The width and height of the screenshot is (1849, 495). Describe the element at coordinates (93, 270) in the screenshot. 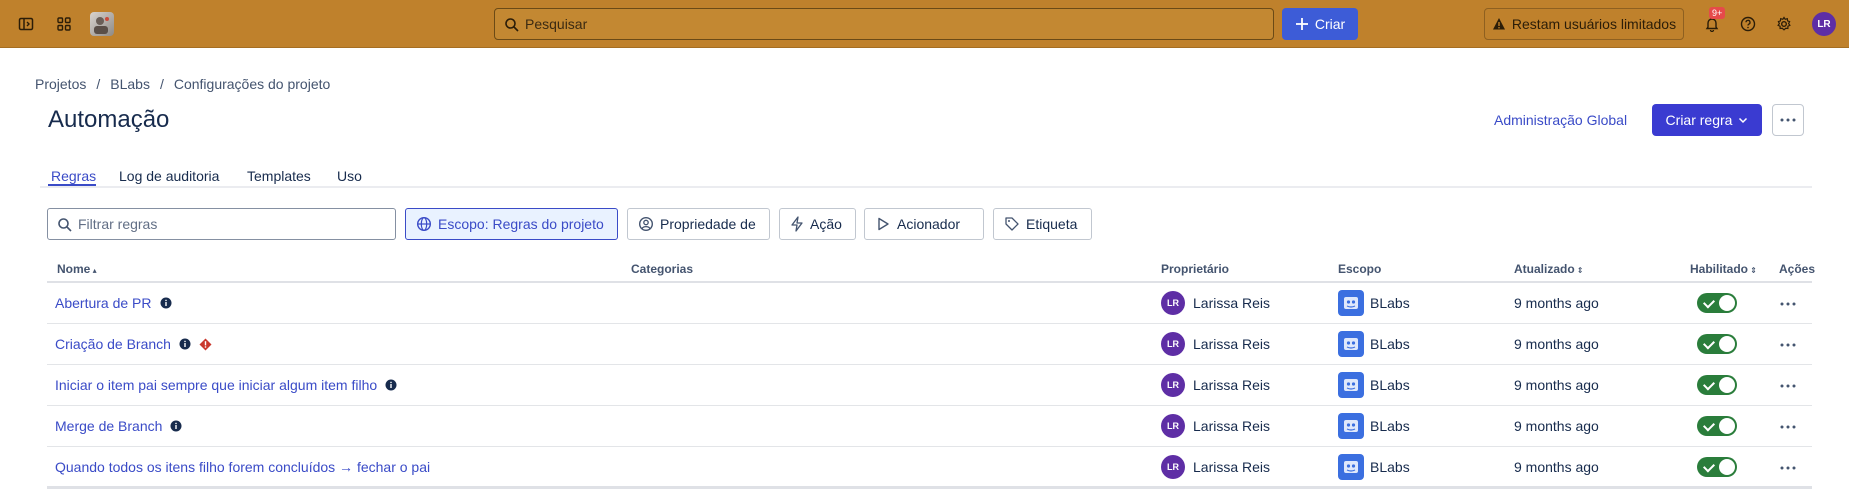

I see `sort-icon: ▴` at that location.